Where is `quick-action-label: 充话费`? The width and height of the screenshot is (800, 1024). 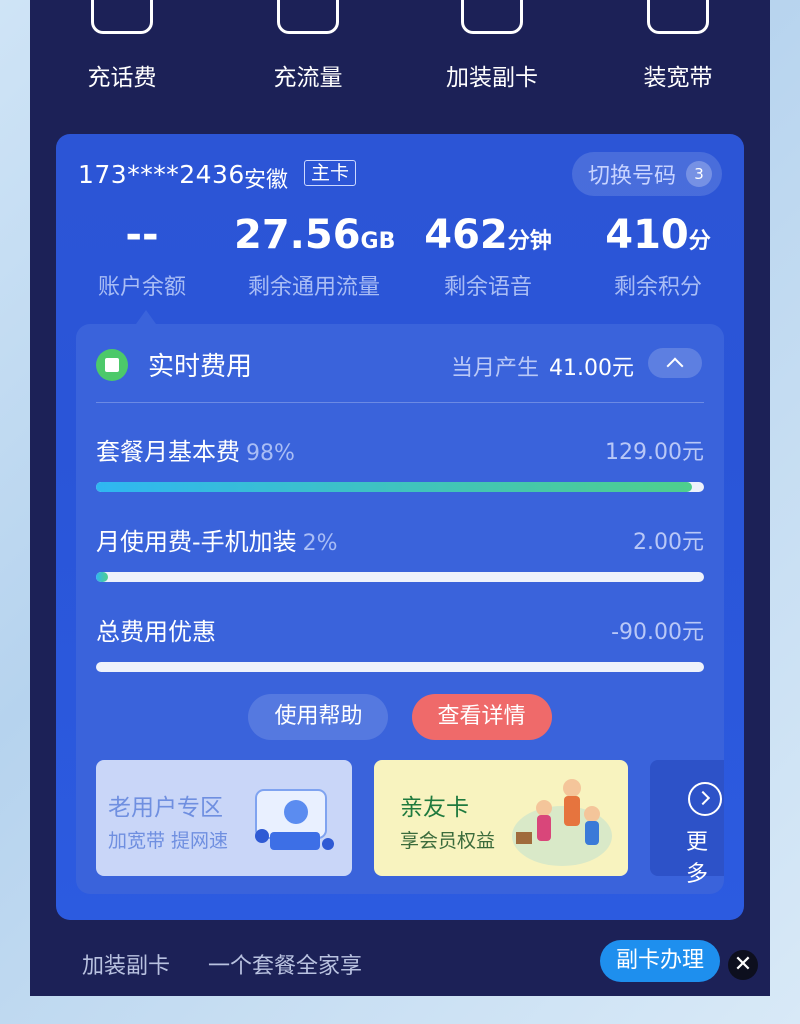 quick-action-label: 充话费 is located at coordinates (122, 78).